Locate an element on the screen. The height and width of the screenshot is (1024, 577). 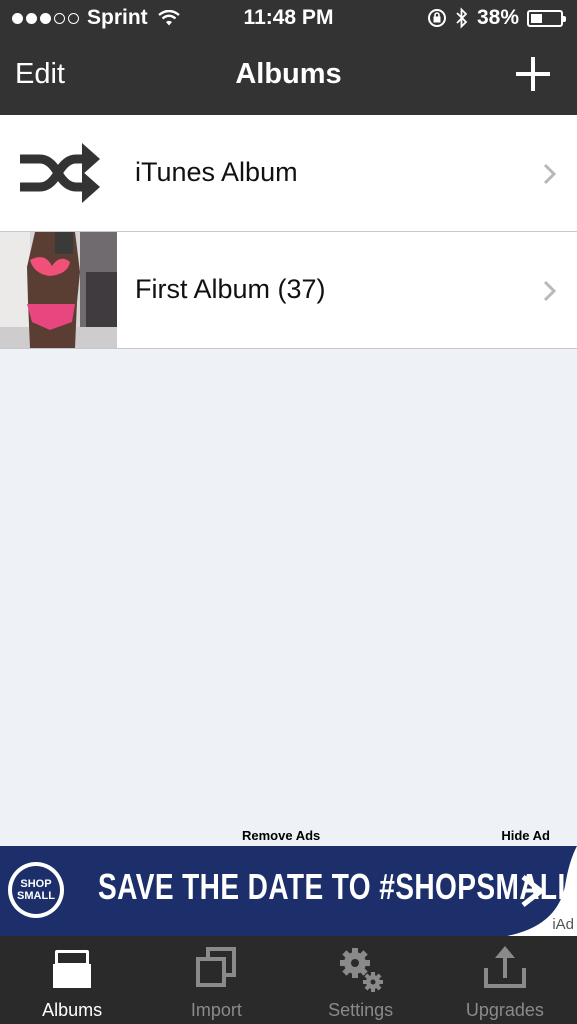
album-row-first: First Album (37) is located at coordinates (288, 290).